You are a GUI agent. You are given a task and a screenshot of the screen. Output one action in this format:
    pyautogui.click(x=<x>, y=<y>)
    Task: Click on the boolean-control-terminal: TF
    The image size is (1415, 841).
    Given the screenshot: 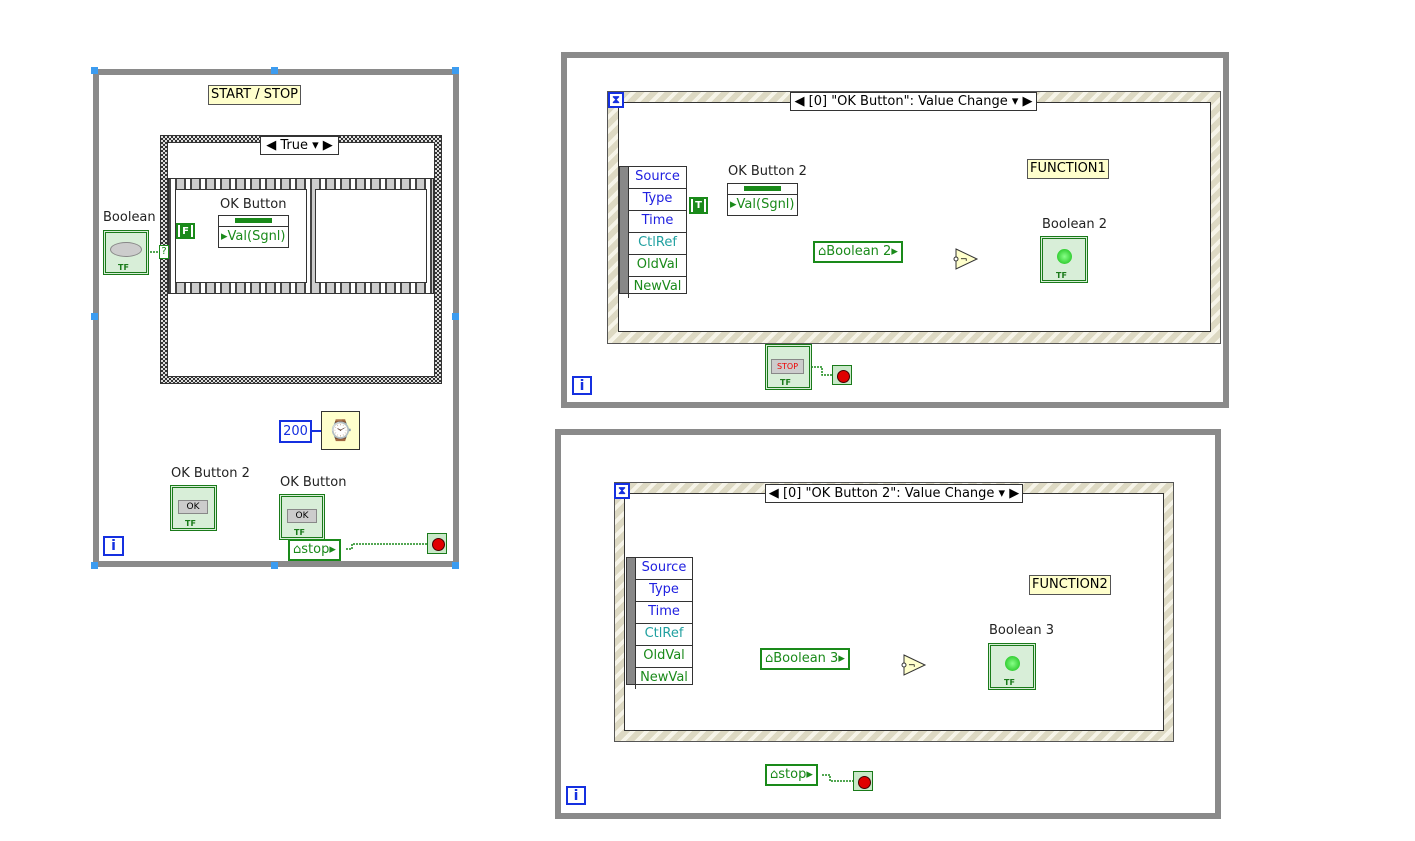 What is the action you would take?
    pyautogui.click(x=126, y=252)
    